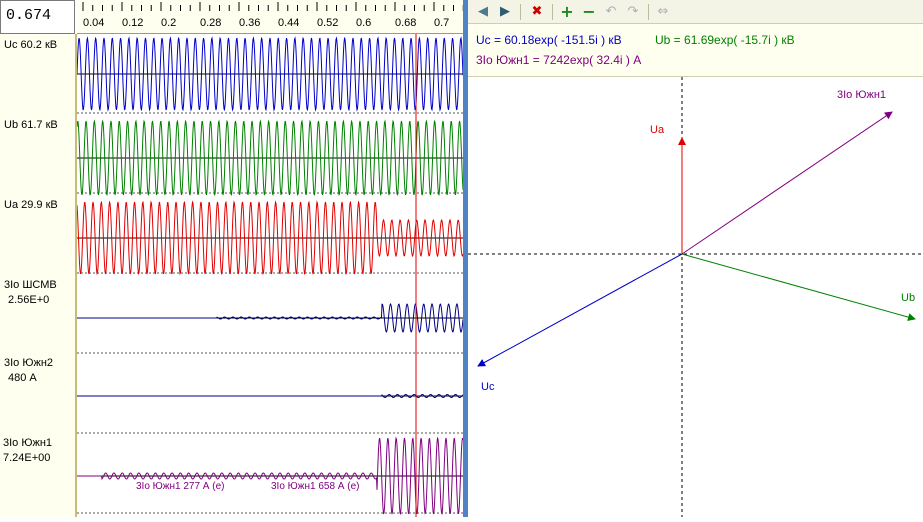  Describe the element at coordinates (589, 12) in the screenshot. I see `minus-icon: −` at that location.